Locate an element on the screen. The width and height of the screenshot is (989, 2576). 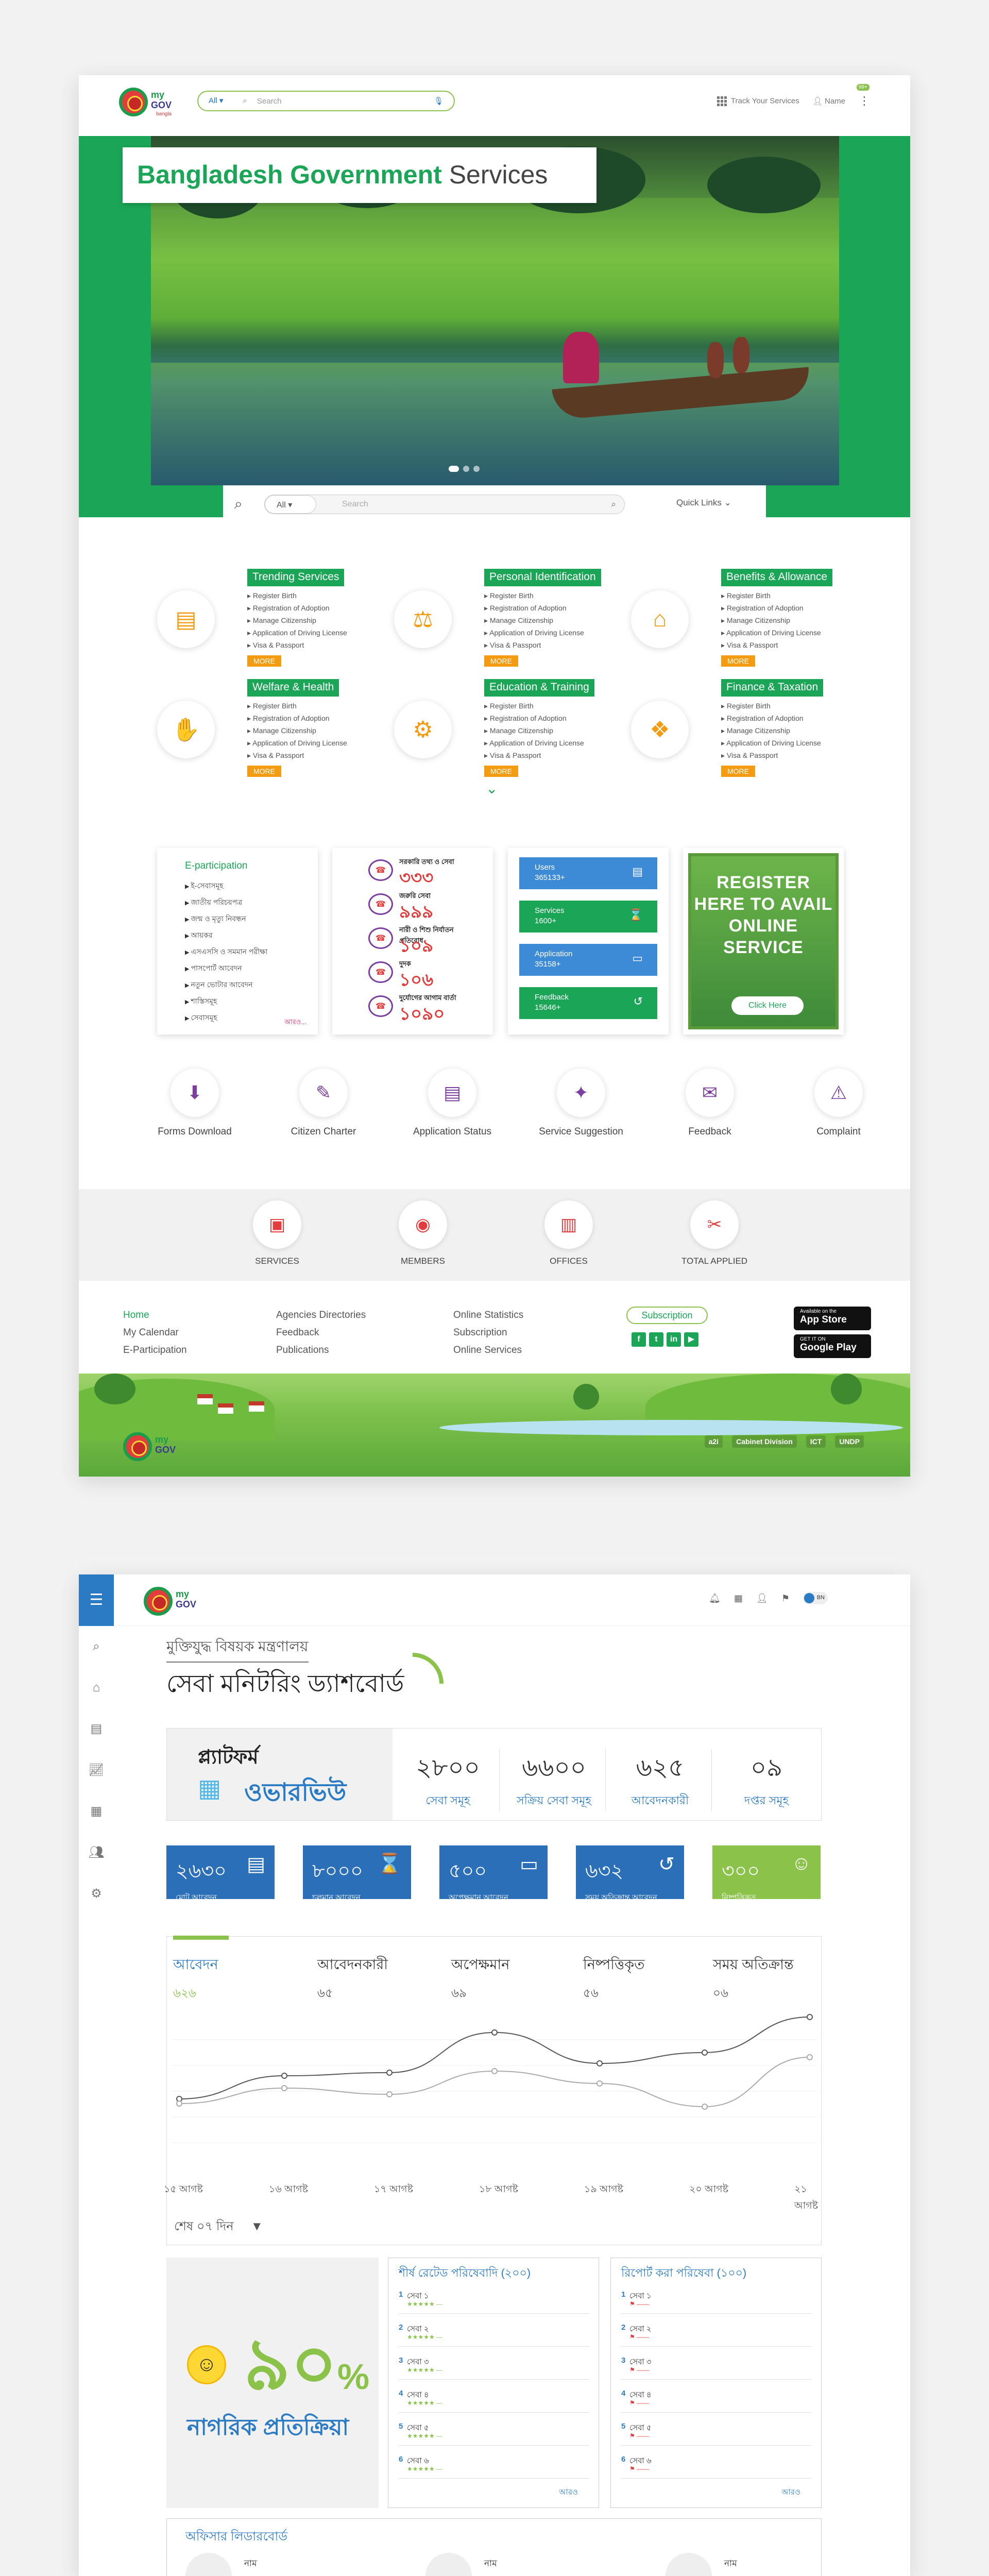
footer-link: Online Services is located at coordinates (488, 1350).